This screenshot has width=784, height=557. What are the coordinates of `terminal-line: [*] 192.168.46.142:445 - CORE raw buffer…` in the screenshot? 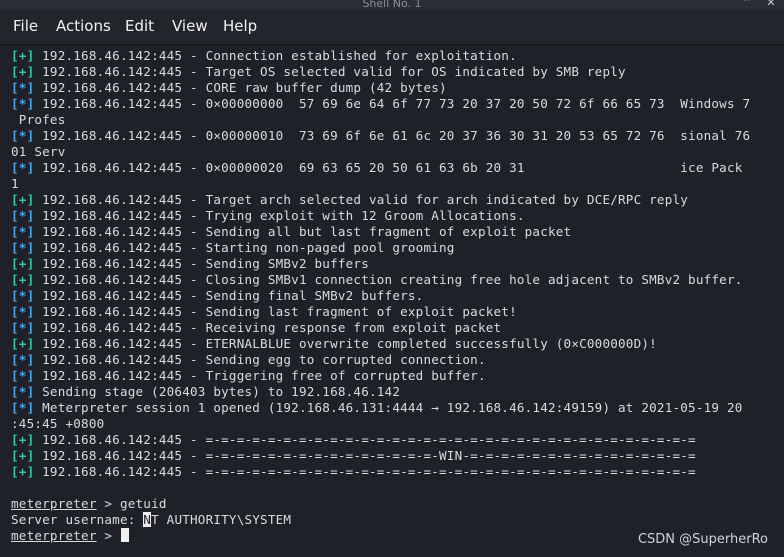 It's located at (396, 88).